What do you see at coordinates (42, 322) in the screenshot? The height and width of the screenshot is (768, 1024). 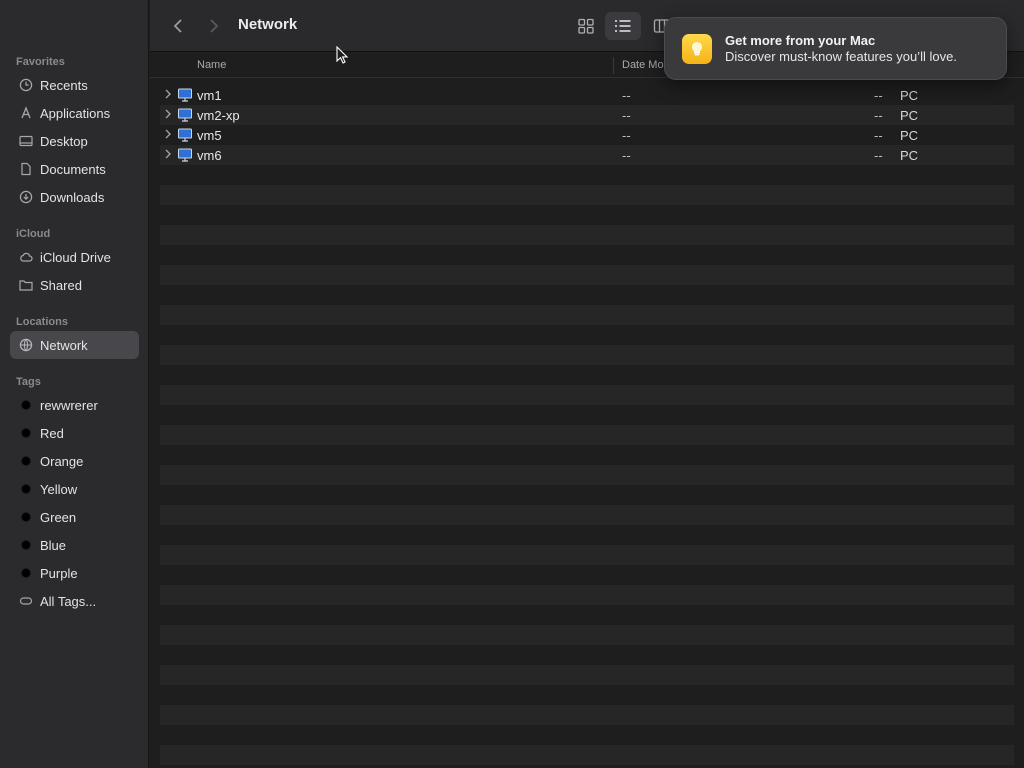 I see `sidebar-section-locations: Locations` at bounding box center [42, 322].